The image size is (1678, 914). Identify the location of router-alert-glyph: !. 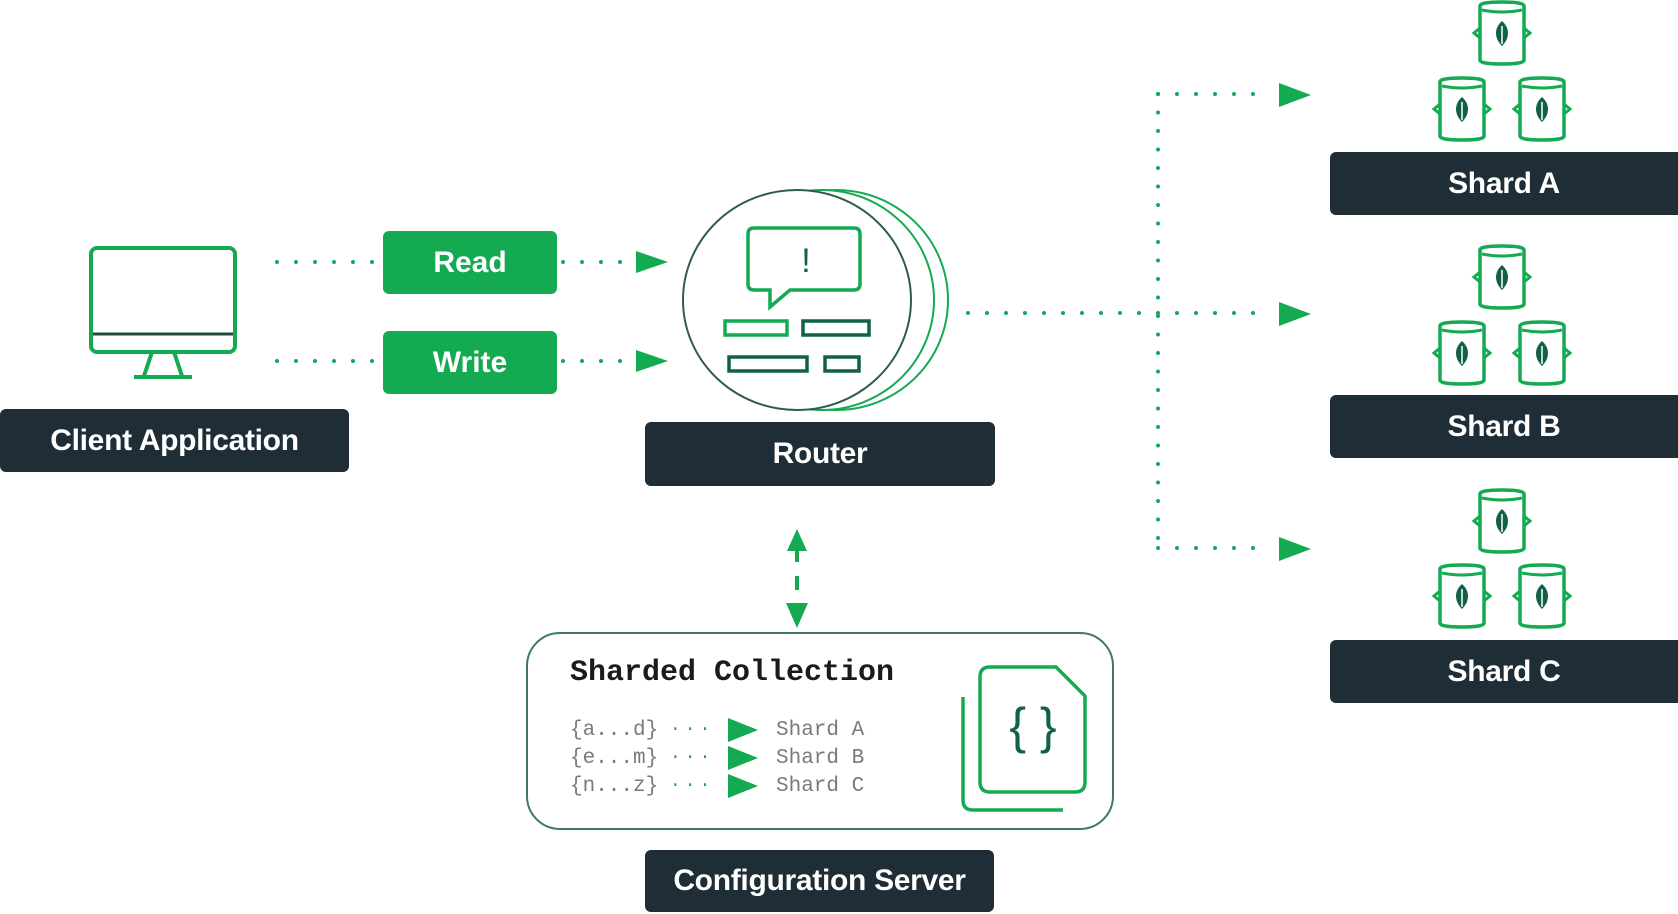
(805, 261).